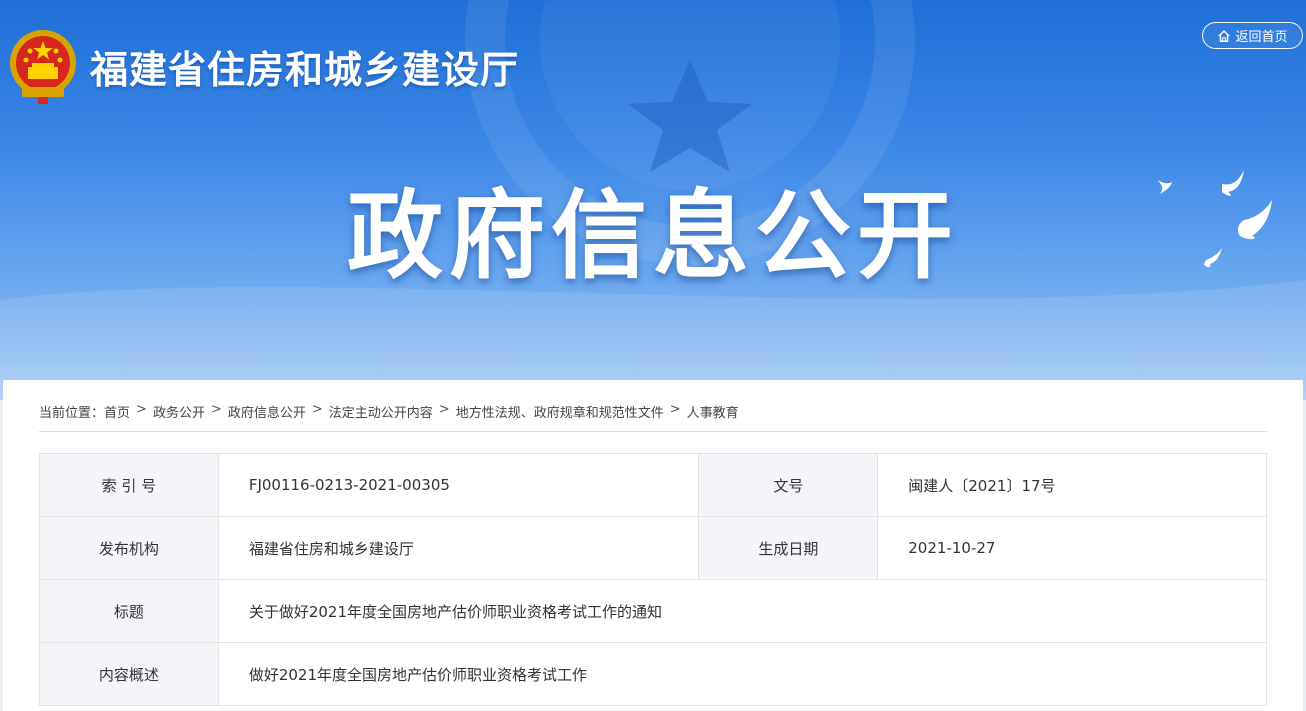  What do you see at coordinates (72, 413) in the screenshot?
I see `breadcrumb-prefix: 当前位置：` at bounding box center [72, 413].